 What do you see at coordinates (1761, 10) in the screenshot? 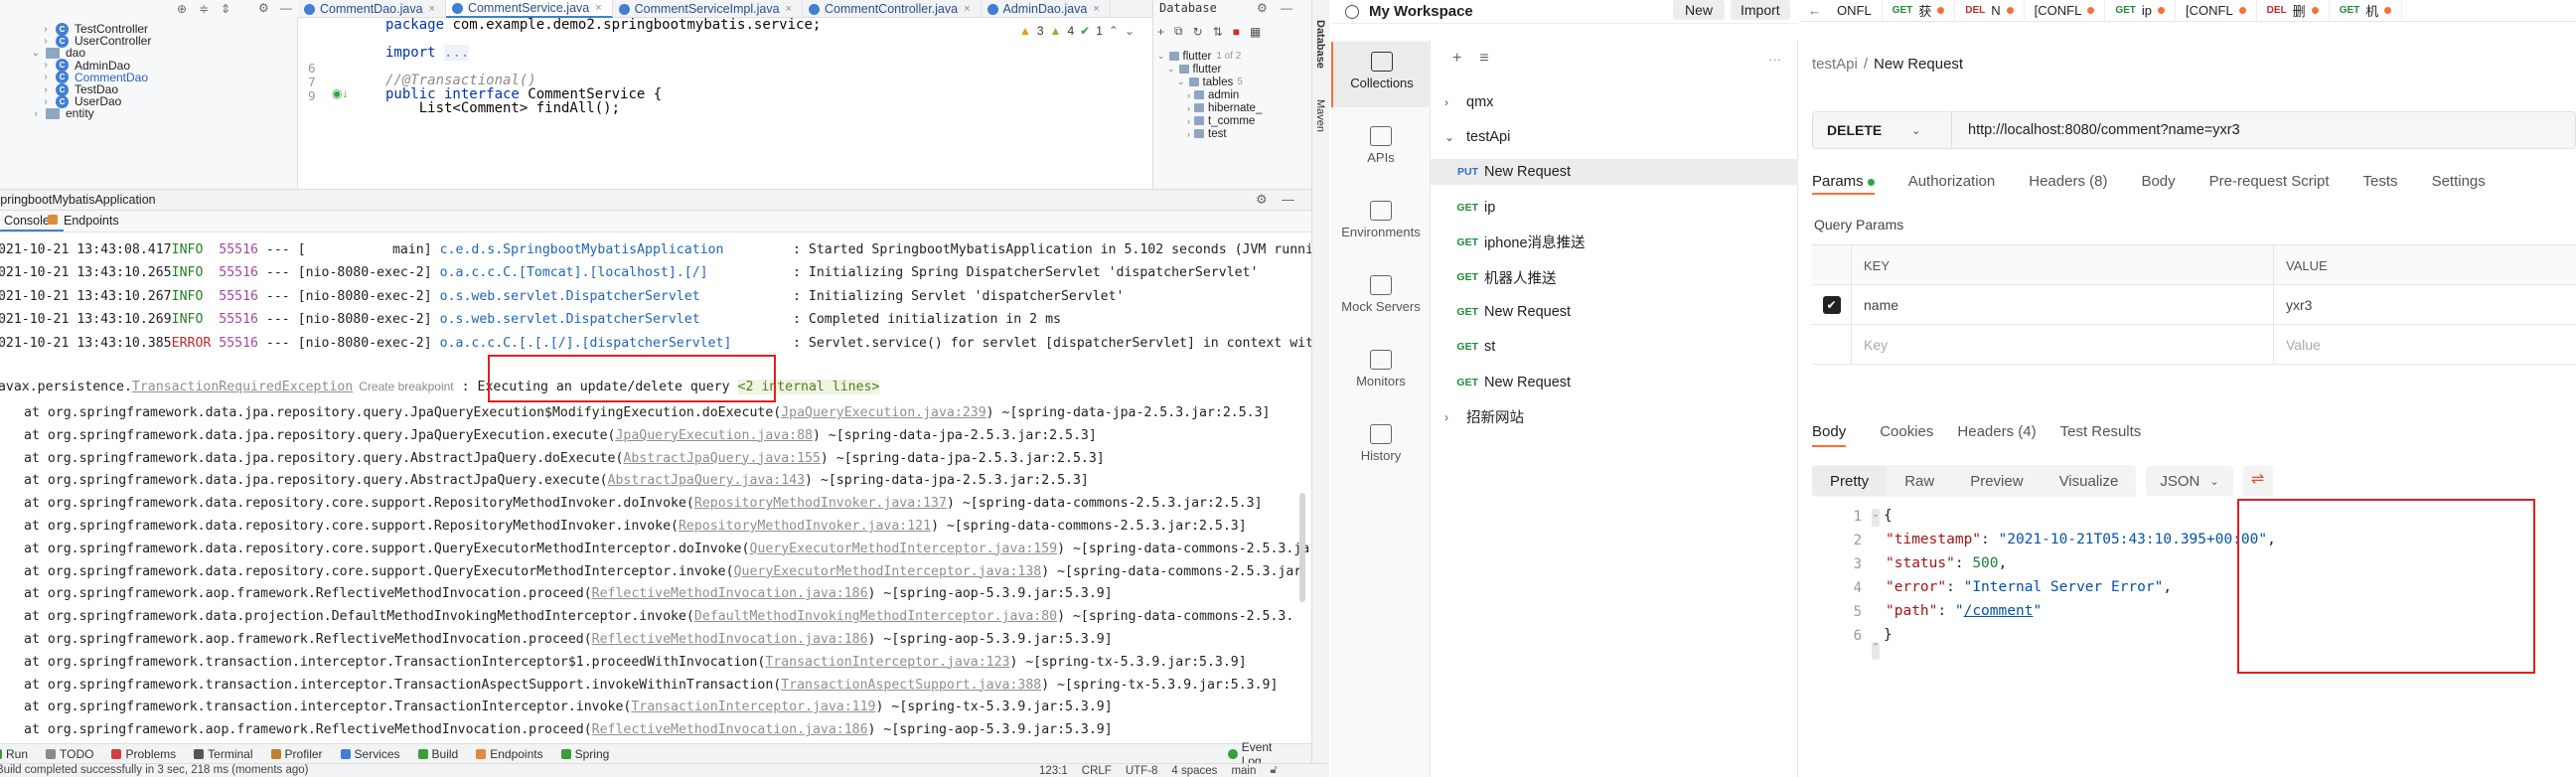
I see `import-button: Import` at bounding box center [1761, 10].